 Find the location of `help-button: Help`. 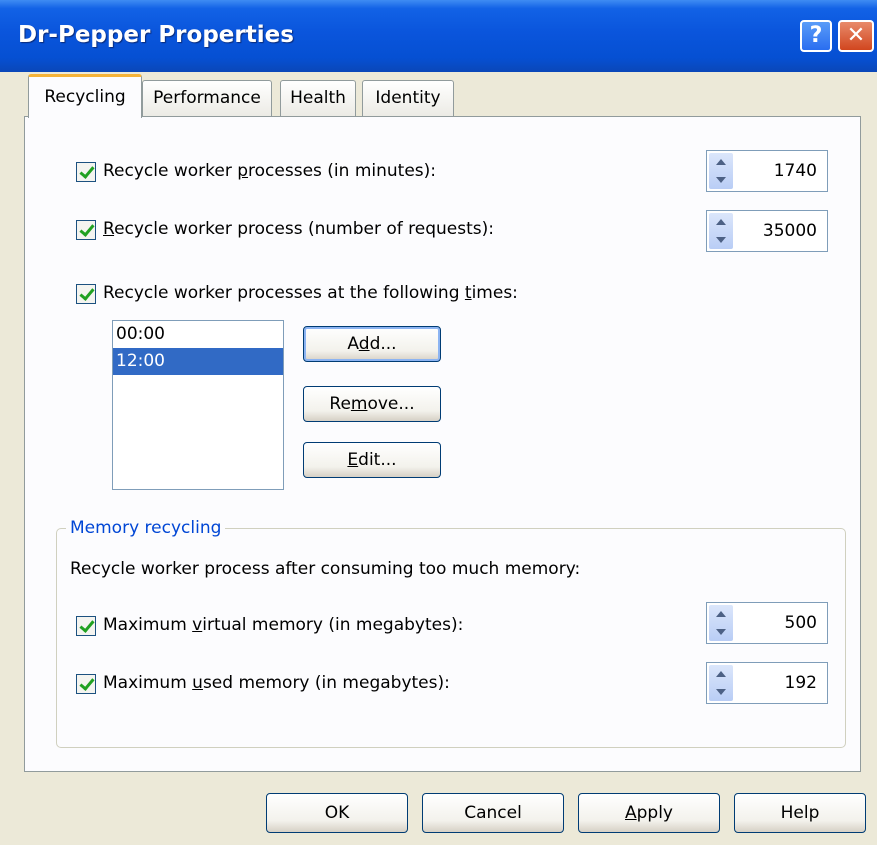

help-button: Help is located at coordinates (800, 813).